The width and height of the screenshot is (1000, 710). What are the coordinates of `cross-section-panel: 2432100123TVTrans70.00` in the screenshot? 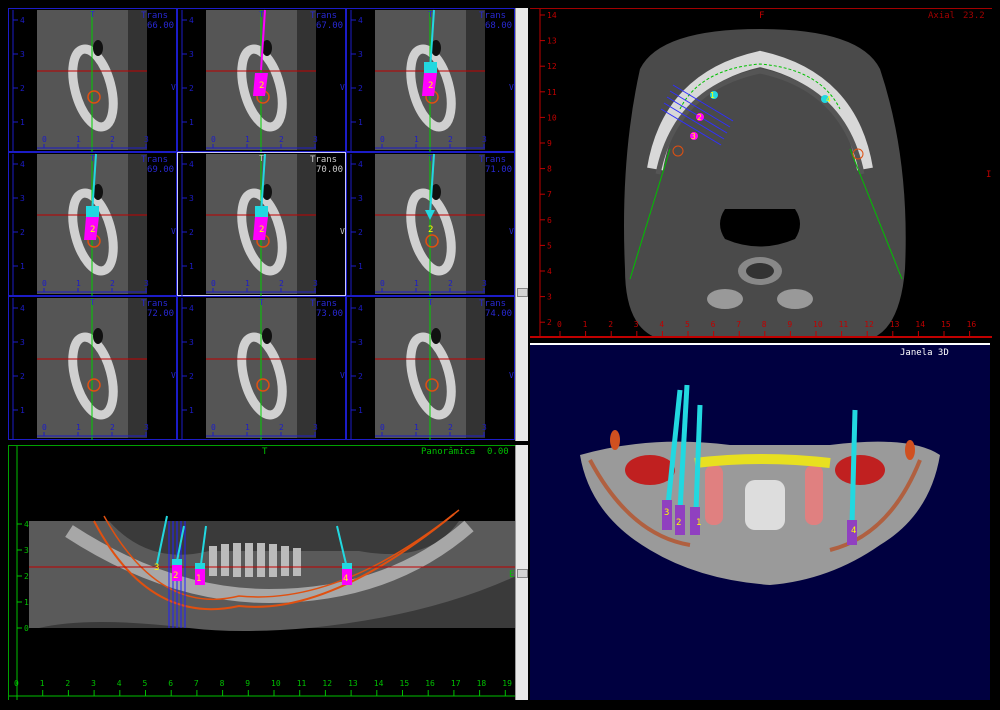 It's located at (261, 224).